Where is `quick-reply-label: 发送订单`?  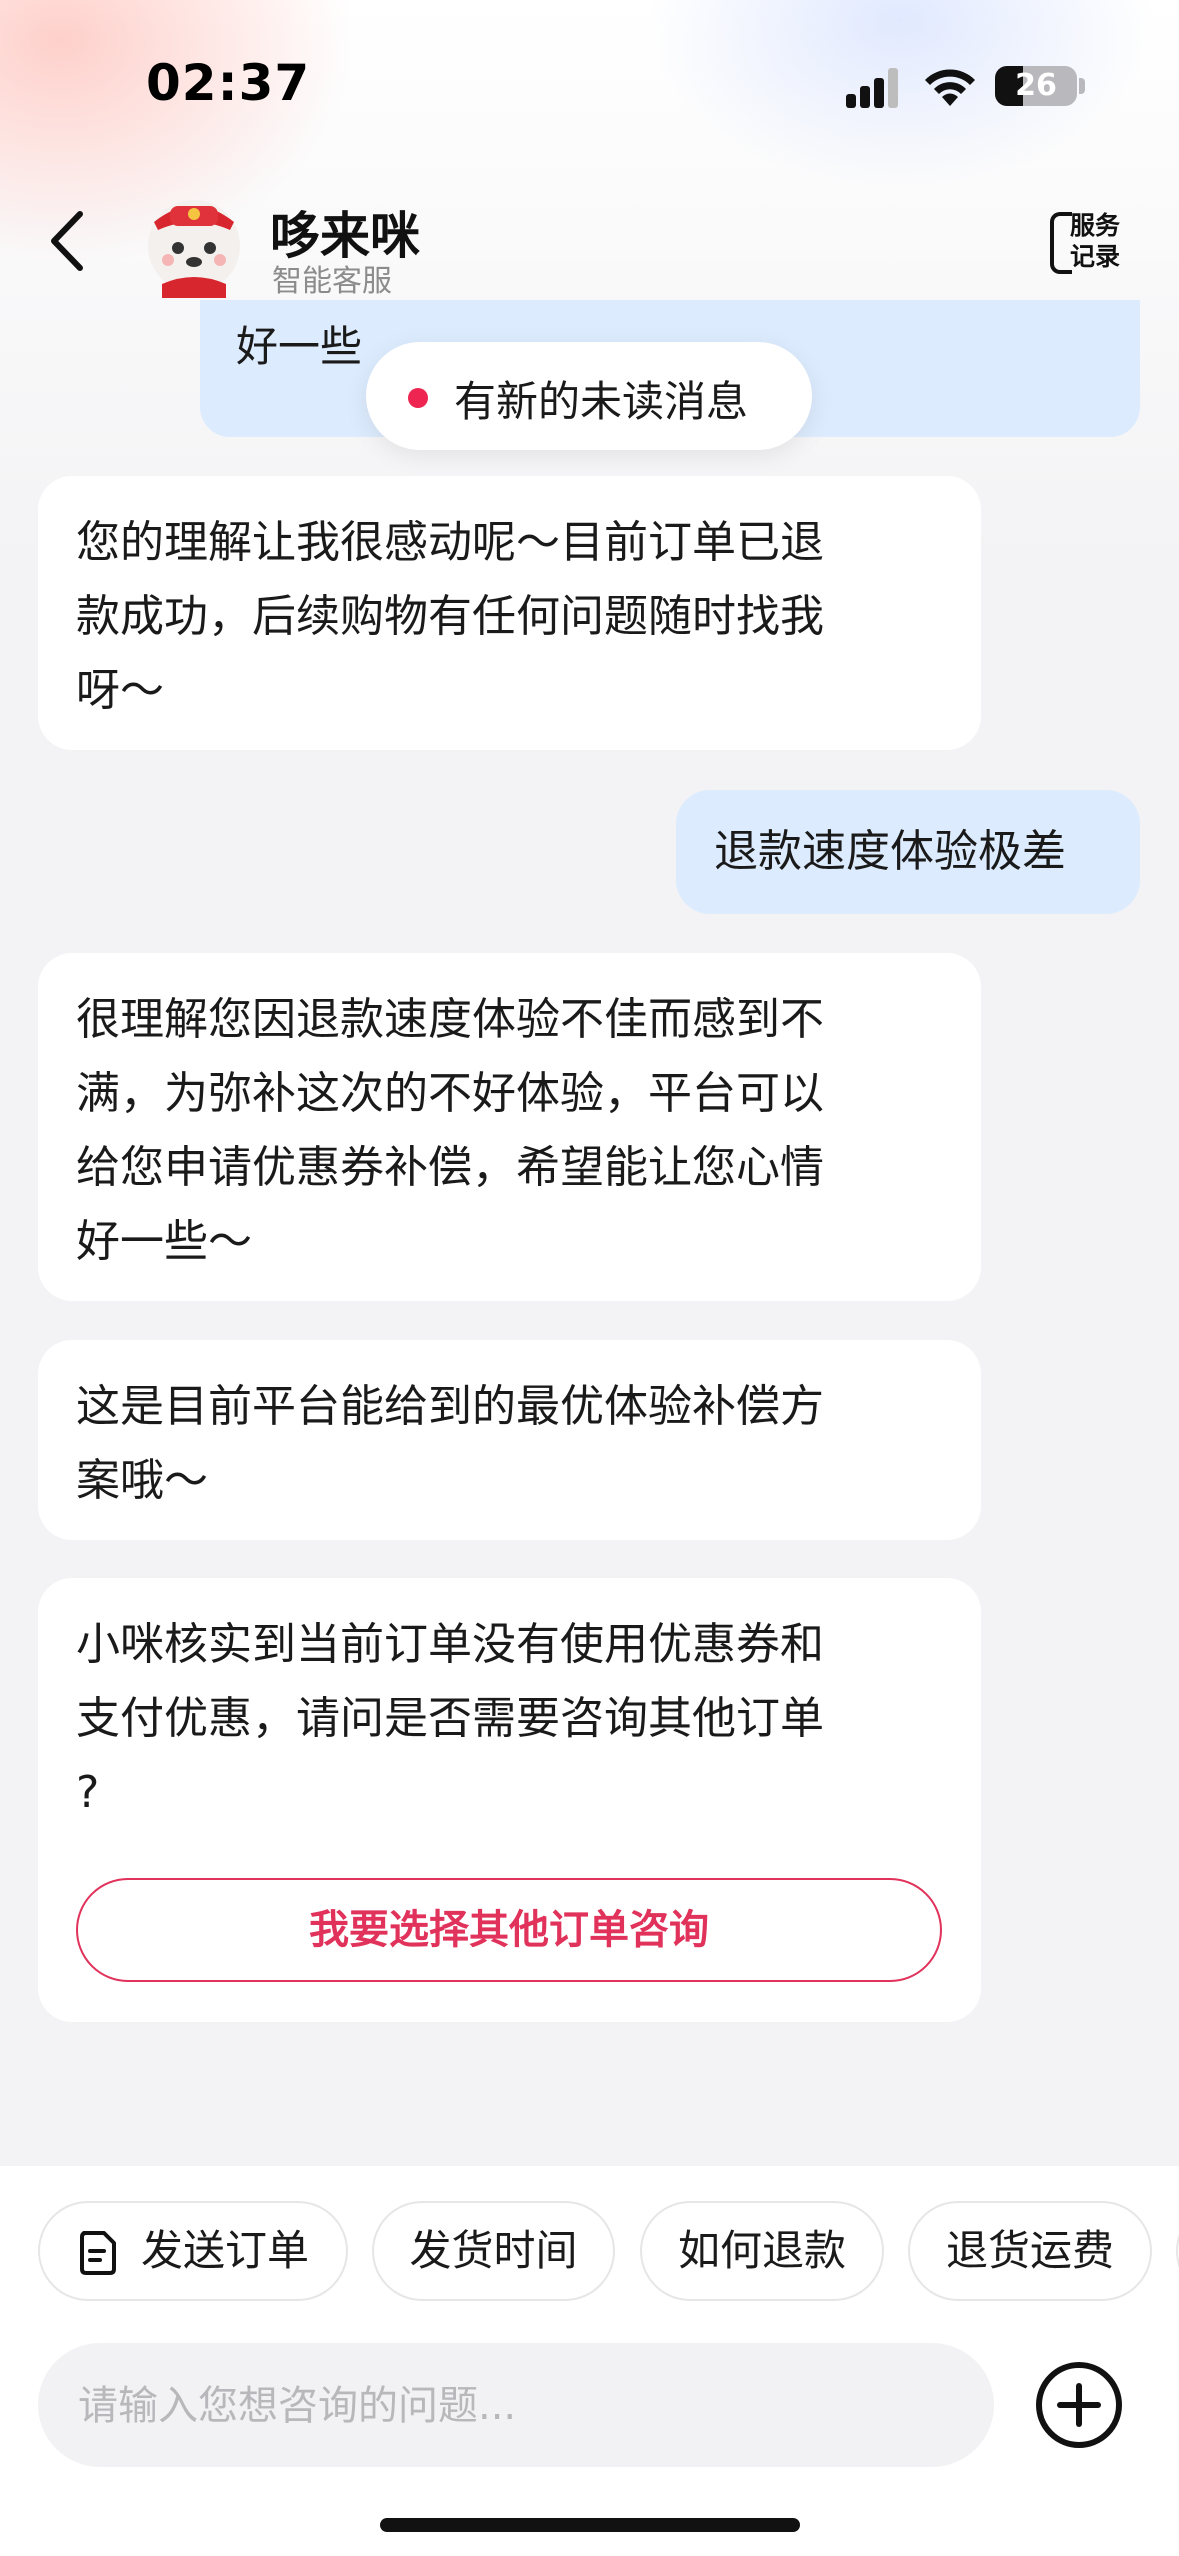 quick-reply-label: 发送订单 is located at coordinates (224, 2250).